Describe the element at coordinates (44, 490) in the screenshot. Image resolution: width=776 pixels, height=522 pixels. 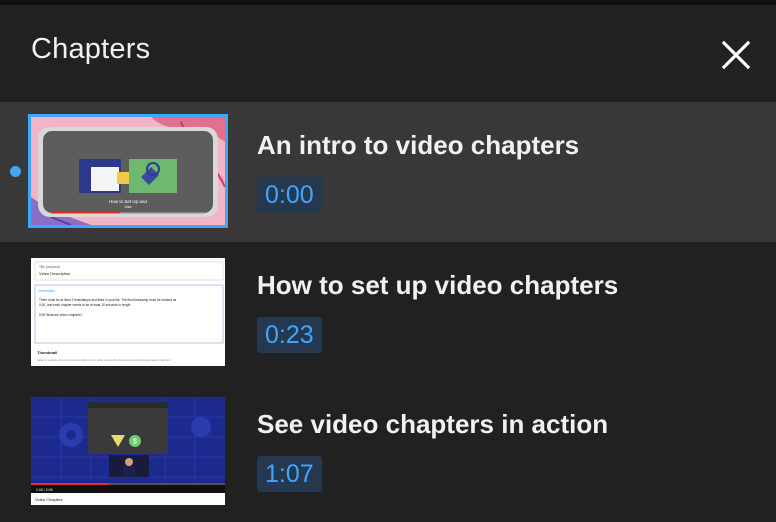
I see `thumbnail-player-time: 1:00 / 2:05` at that location.